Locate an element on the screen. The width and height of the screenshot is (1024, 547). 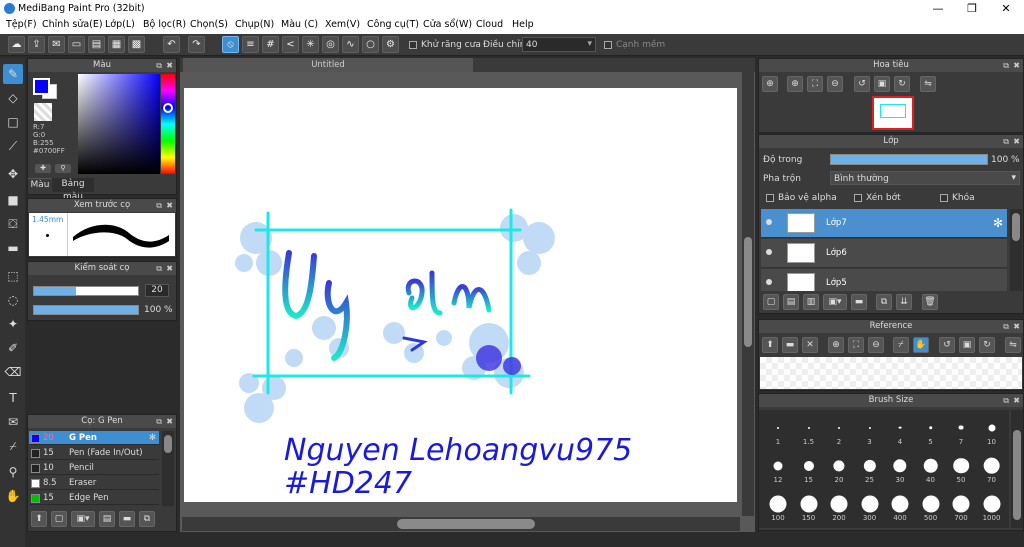
transparent-swatch is located at coordinates (43, 112).